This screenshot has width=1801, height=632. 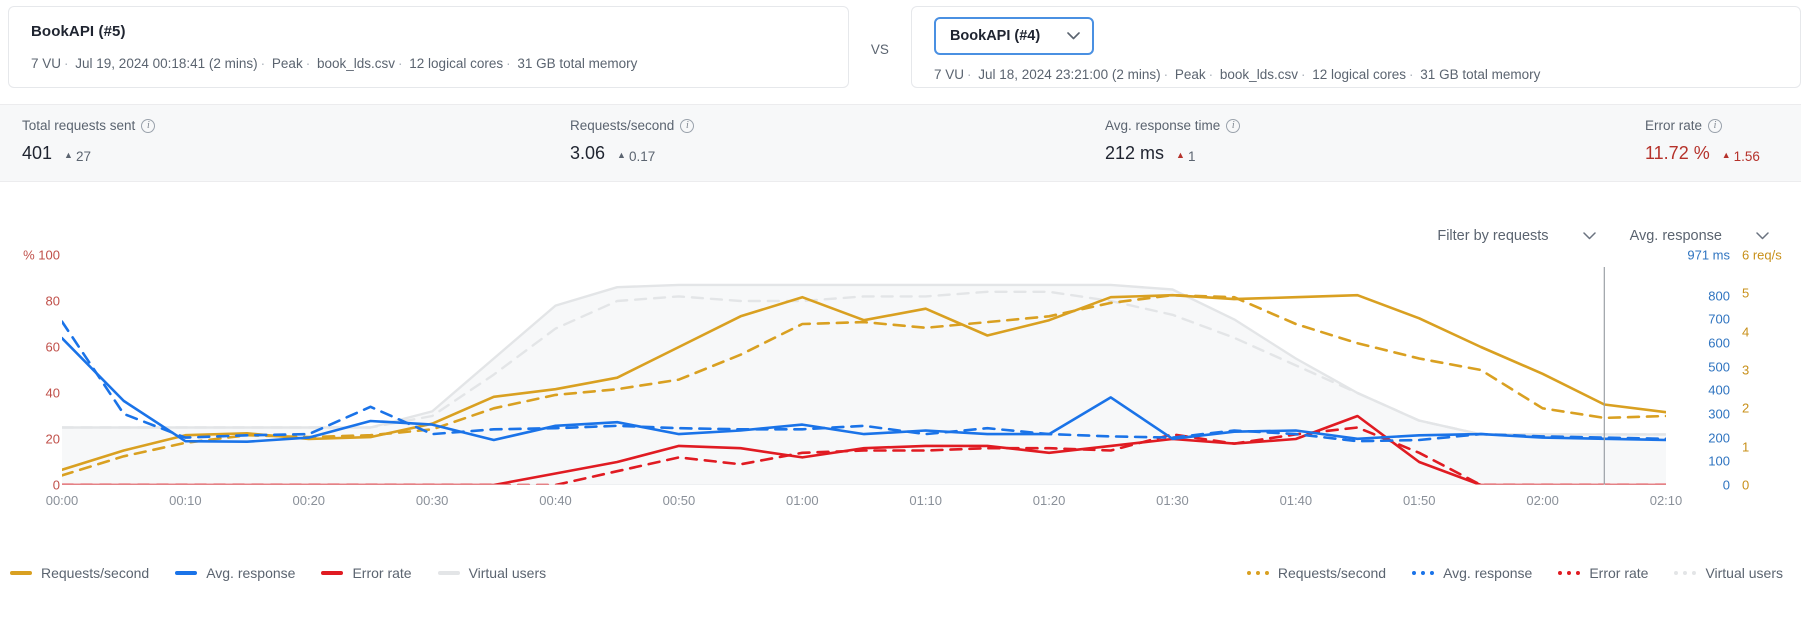 I want to click on stat-delta: ▲ 1, so click(x=1185, y=156).